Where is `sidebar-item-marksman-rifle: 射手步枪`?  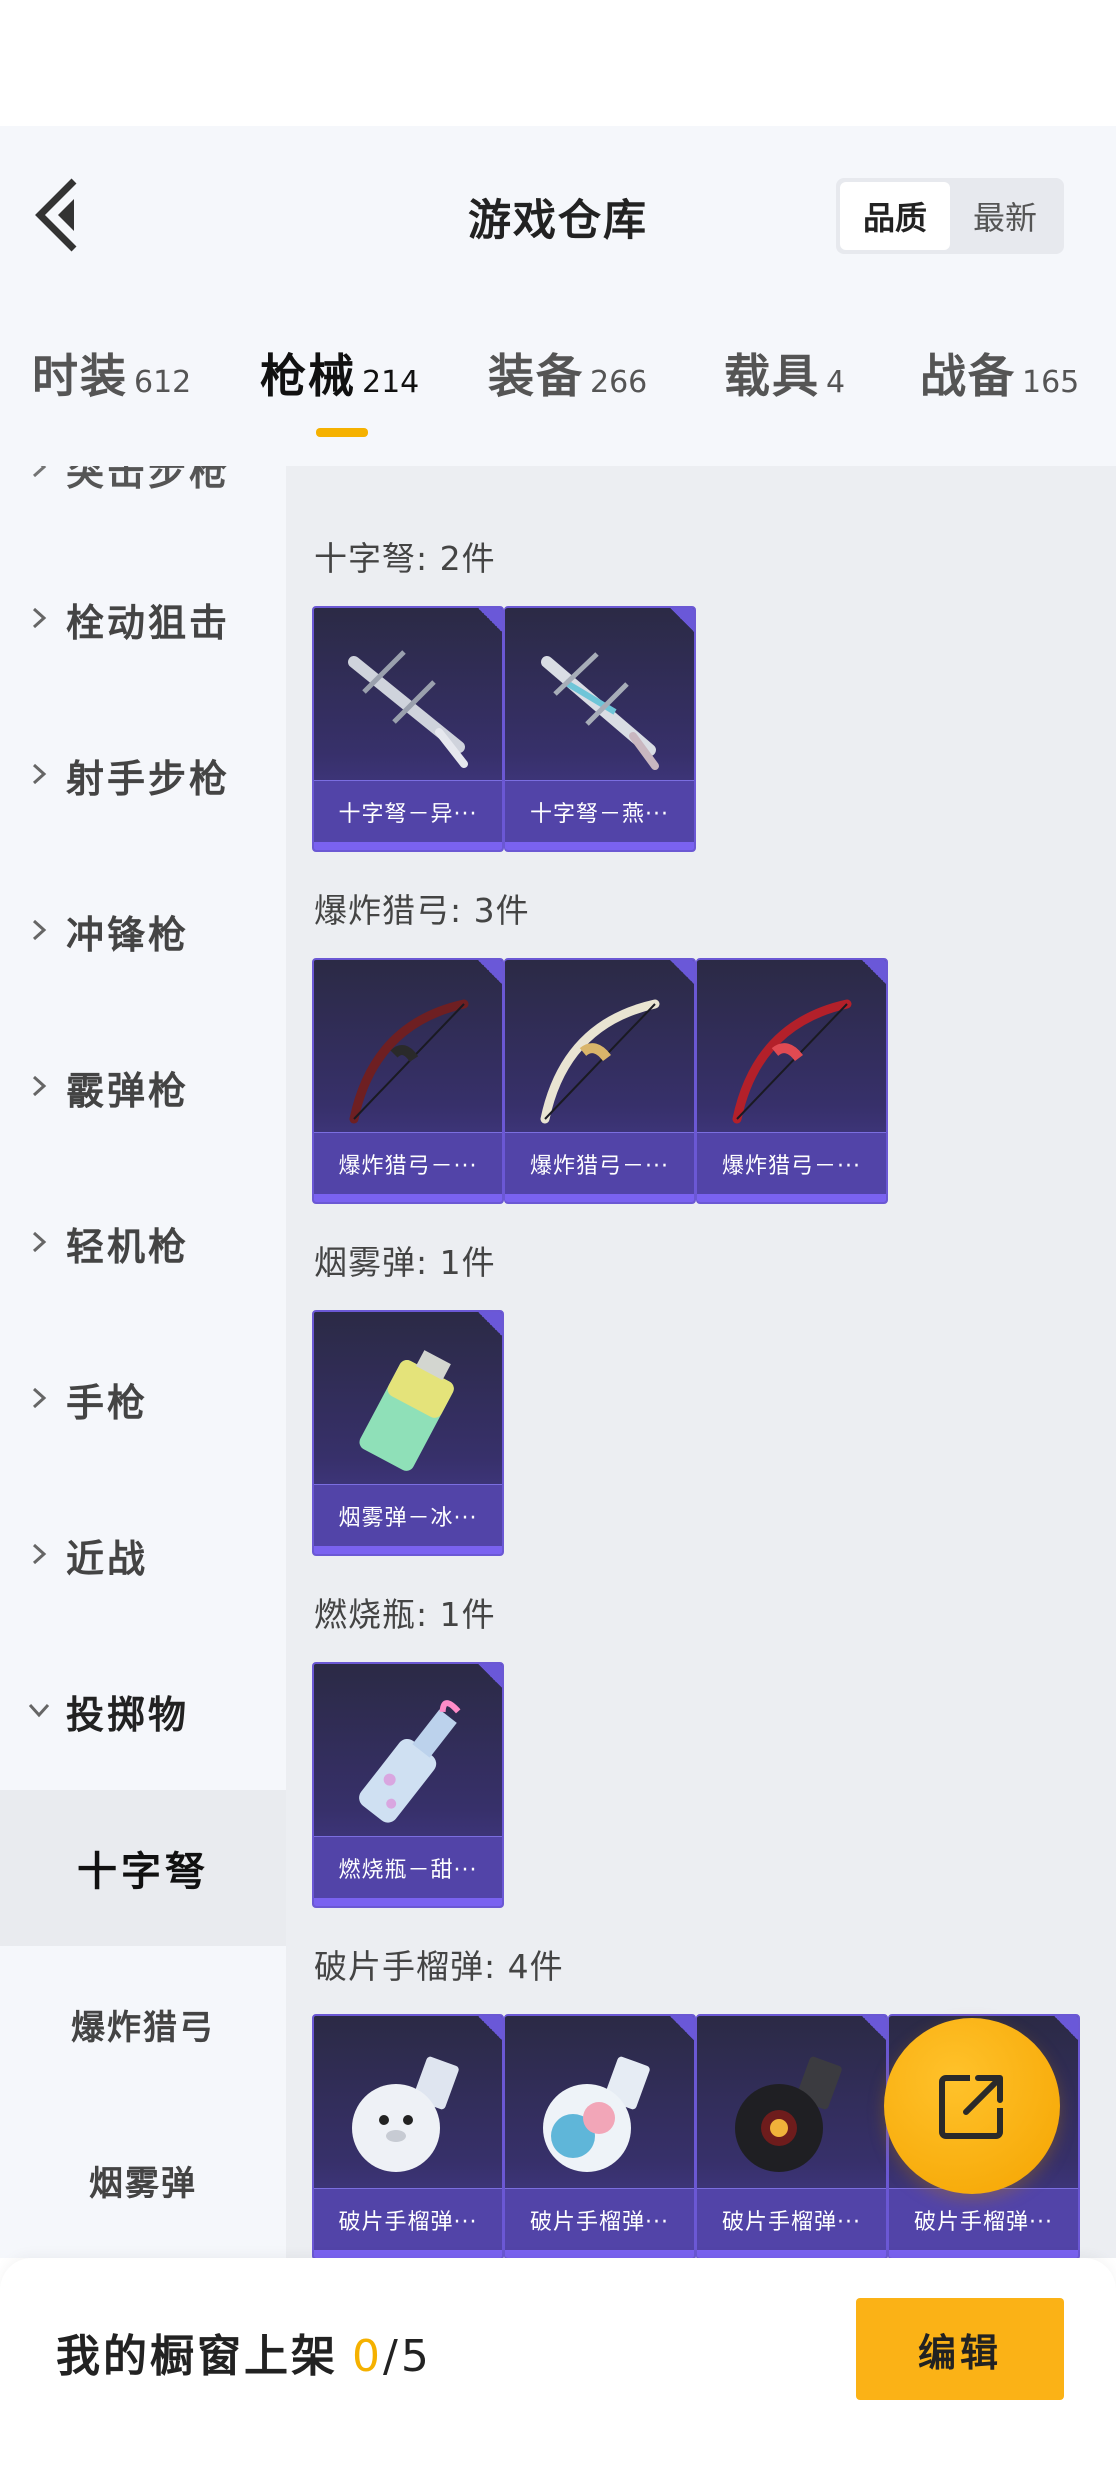 sidebar-item-marksman-rifle: 射手步枪 is located at coordinates (143, 775).